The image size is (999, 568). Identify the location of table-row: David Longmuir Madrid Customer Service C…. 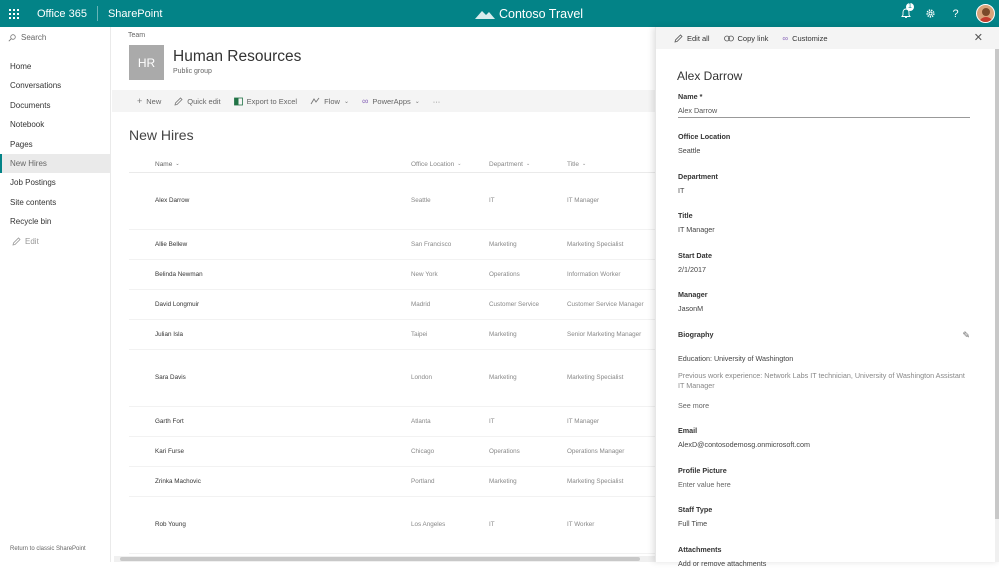
(392, 305).